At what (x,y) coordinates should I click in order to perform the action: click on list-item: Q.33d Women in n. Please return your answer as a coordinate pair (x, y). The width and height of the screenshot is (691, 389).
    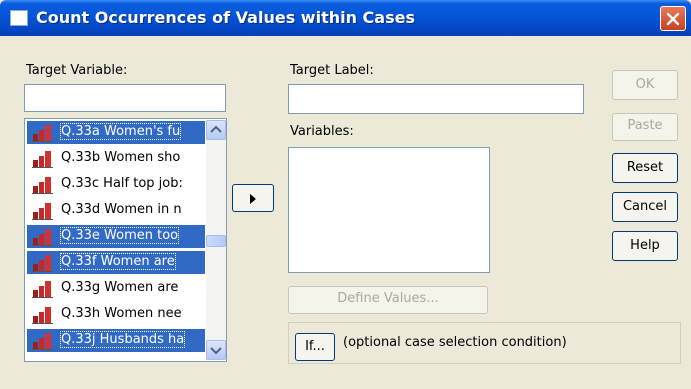
    Looking at the image, I should click on (116, 210).